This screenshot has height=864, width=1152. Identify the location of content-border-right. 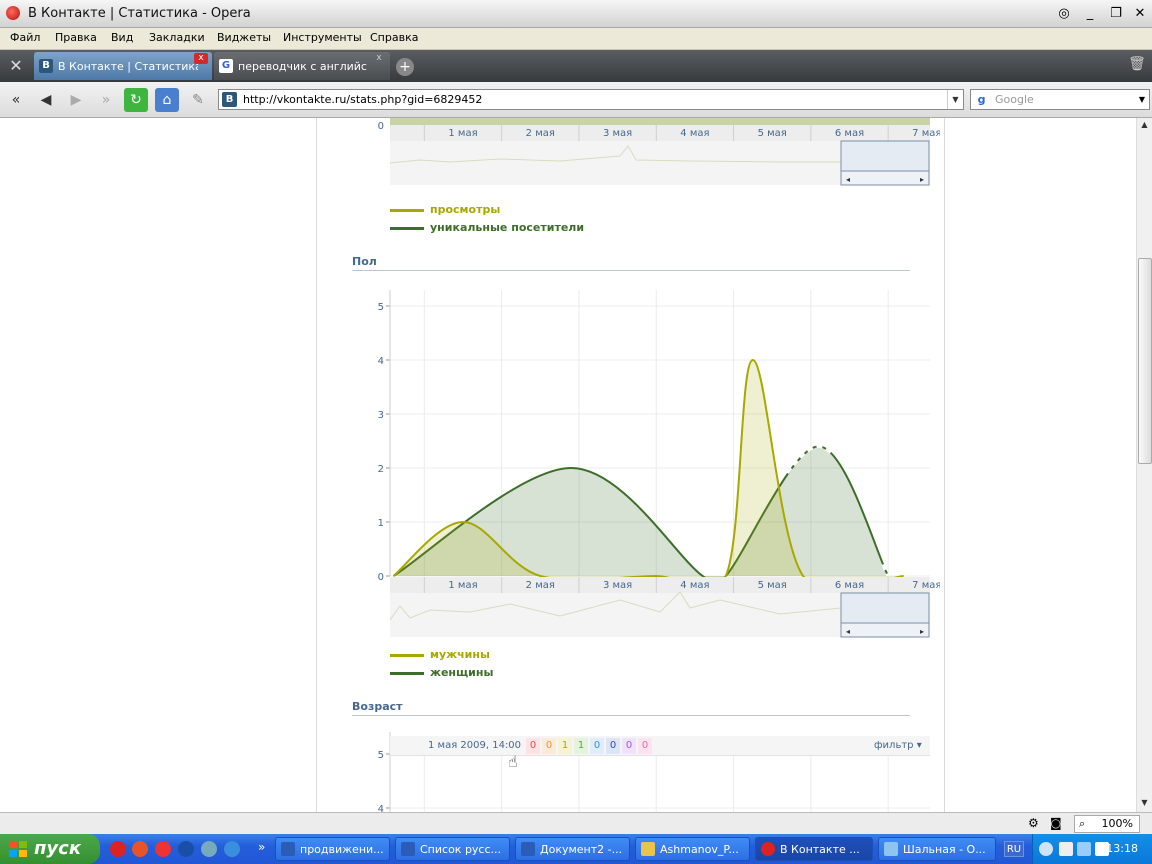
(944, 465).